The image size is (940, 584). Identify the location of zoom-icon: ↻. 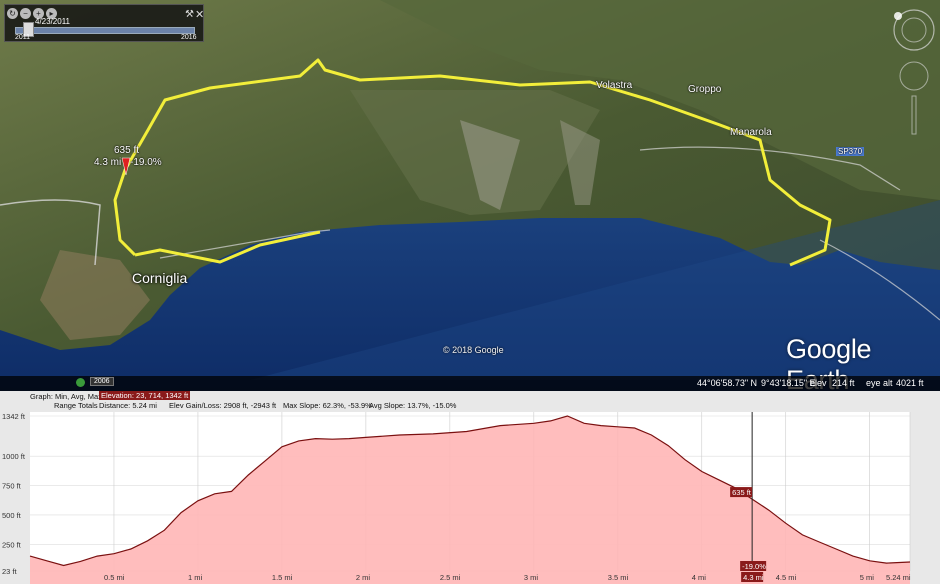
(12, 13).